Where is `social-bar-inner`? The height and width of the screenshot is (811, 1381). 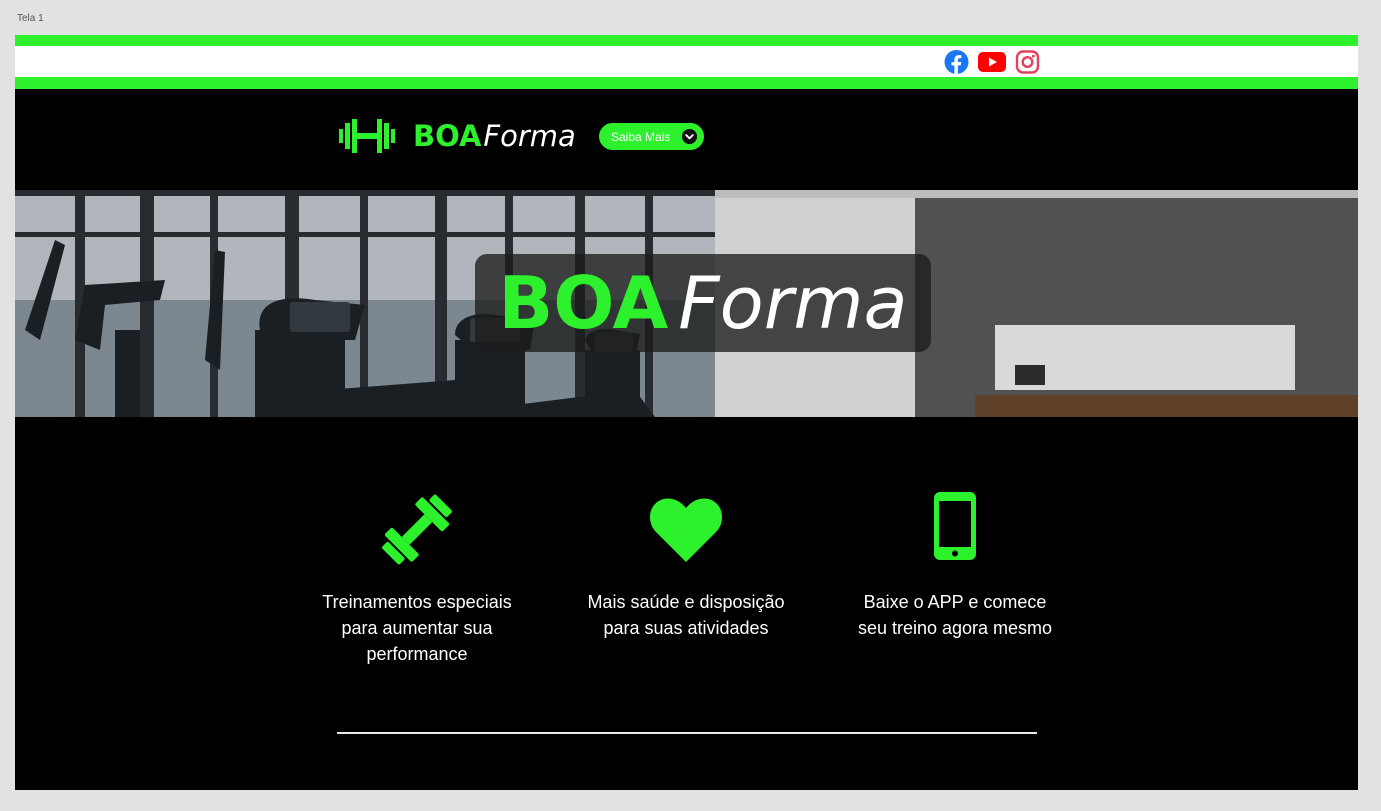
social-bar-inner is located at coordinates (686, 61).